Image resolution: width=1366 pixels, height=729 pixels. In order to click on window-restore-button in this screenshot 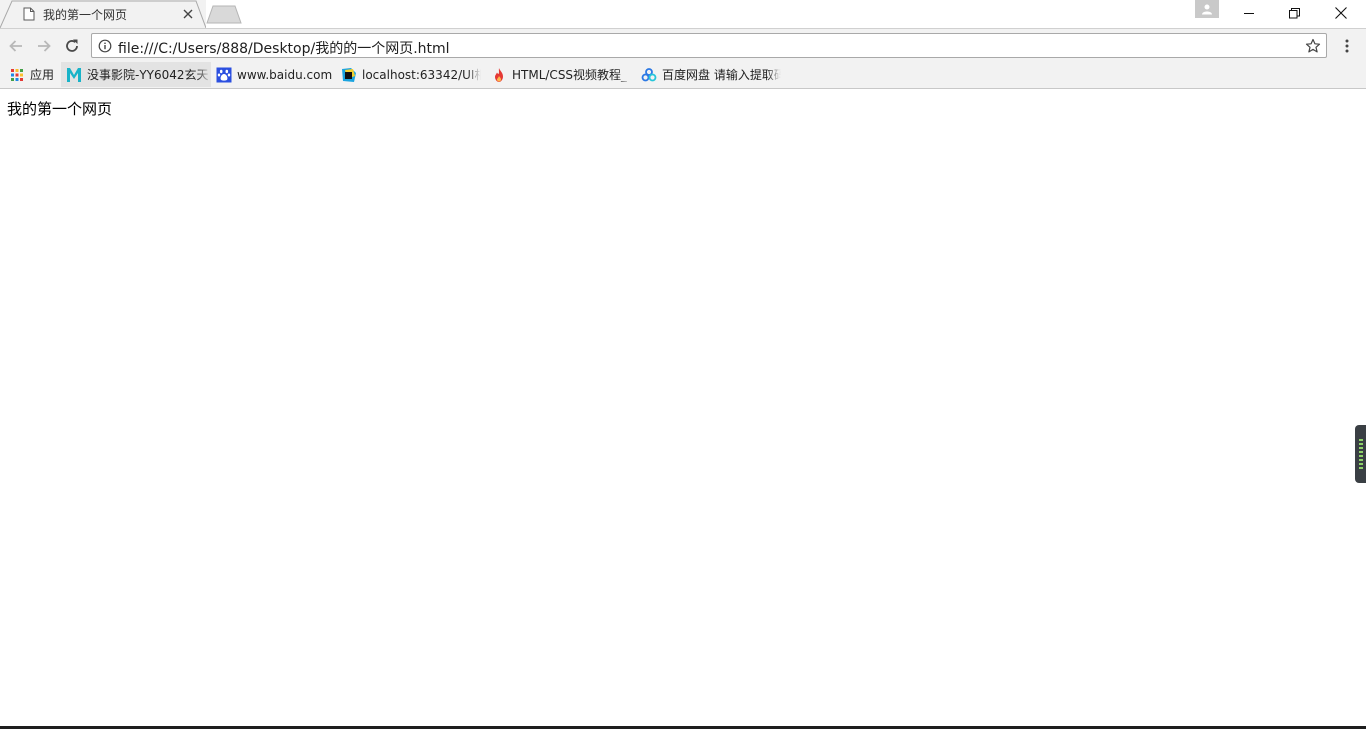, I will do `click(1294, 13)`.